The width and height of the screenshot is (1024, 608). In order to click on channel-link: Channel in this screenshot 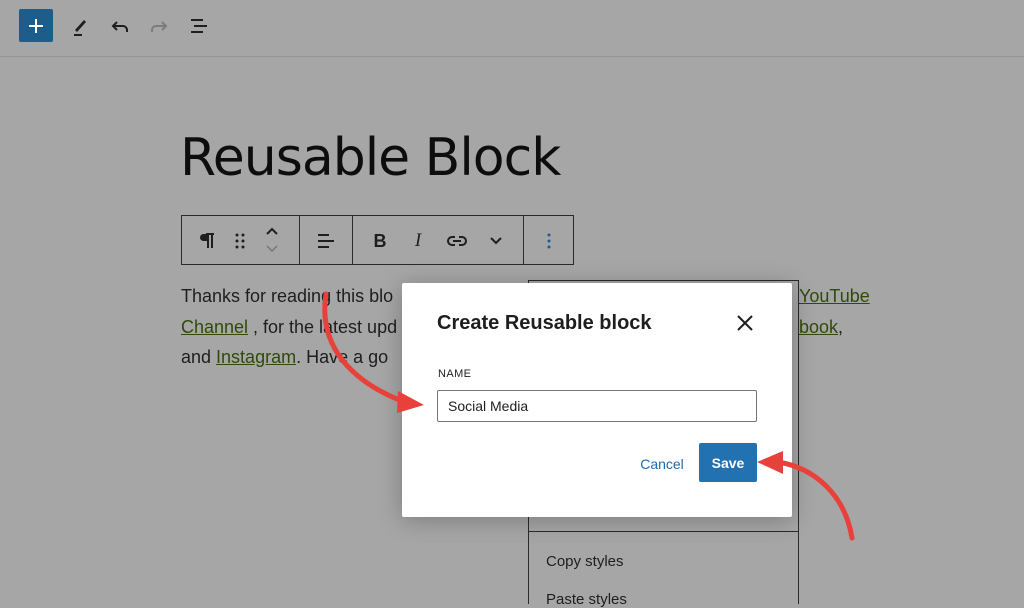, I will do `click(214, 327)`.